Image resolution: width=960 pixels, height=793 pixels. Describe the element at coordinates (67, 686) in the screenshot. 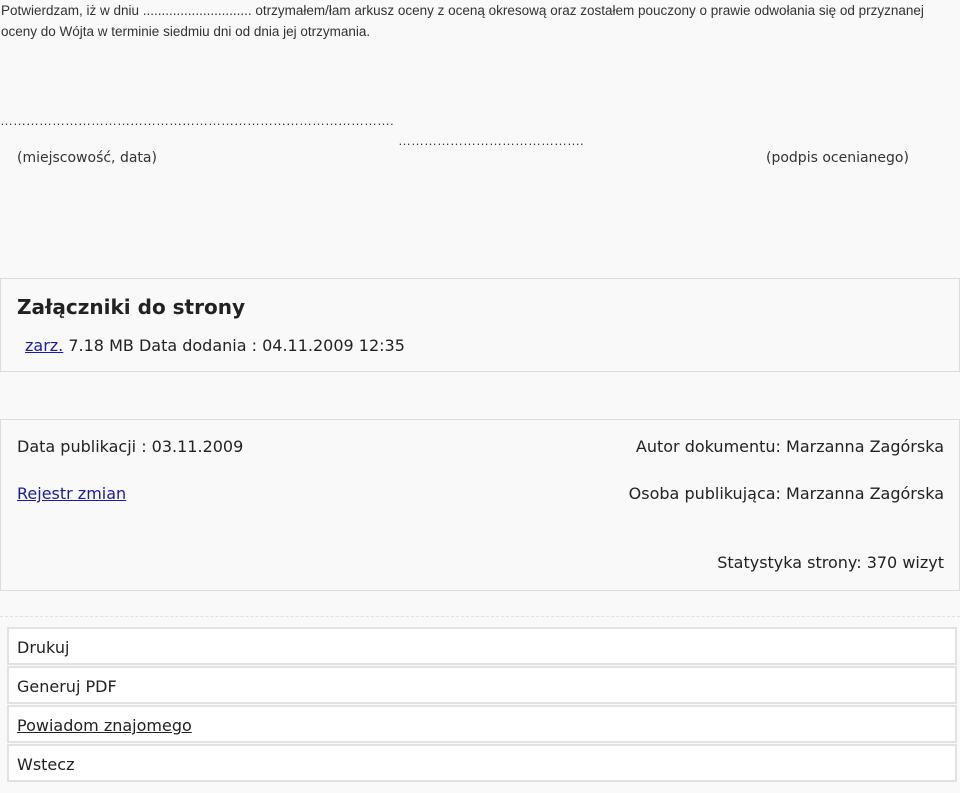

I see `generate-pdf-label: Generuj PDF` at that location.